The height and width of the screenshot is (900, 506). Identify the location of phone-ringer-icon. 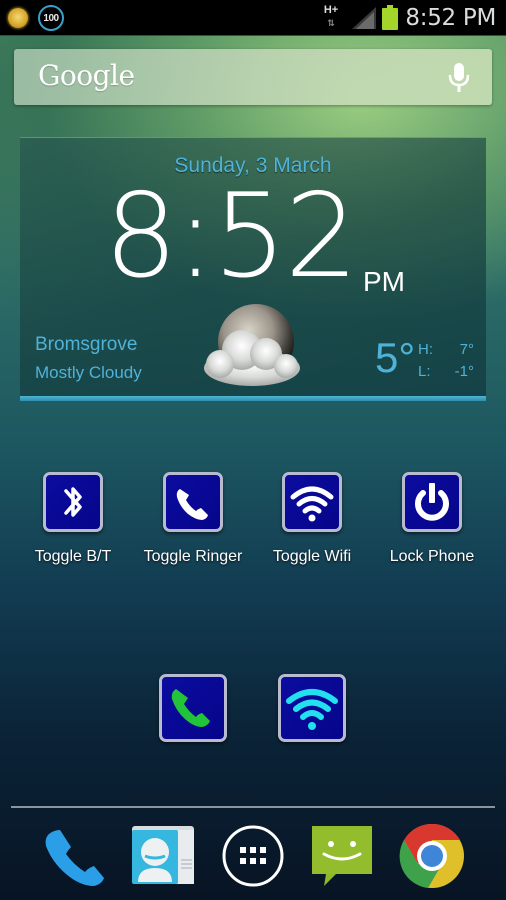
(192, 504).